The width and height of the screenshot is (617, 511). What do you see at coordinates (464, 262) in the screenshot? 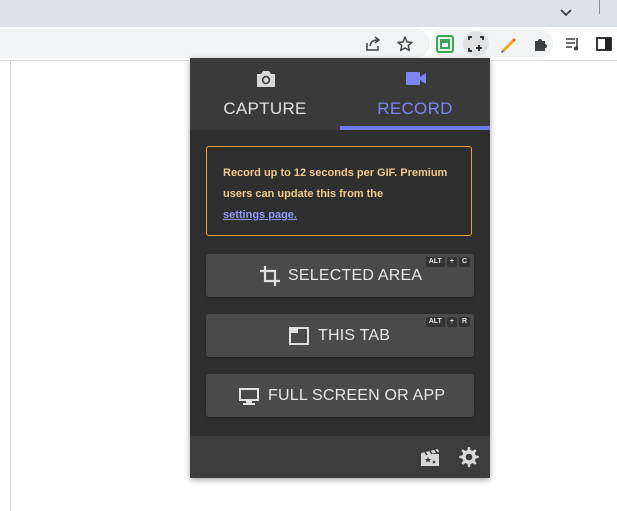
I see `hotkey-key: C` at bounding box center [464, 262].